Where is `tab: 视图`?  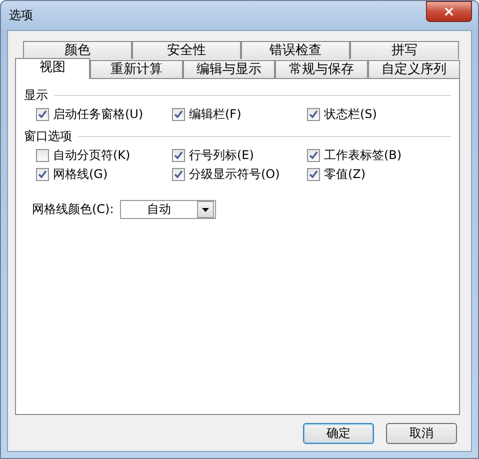
tab: 视图 is located at coordinates (52, 68).